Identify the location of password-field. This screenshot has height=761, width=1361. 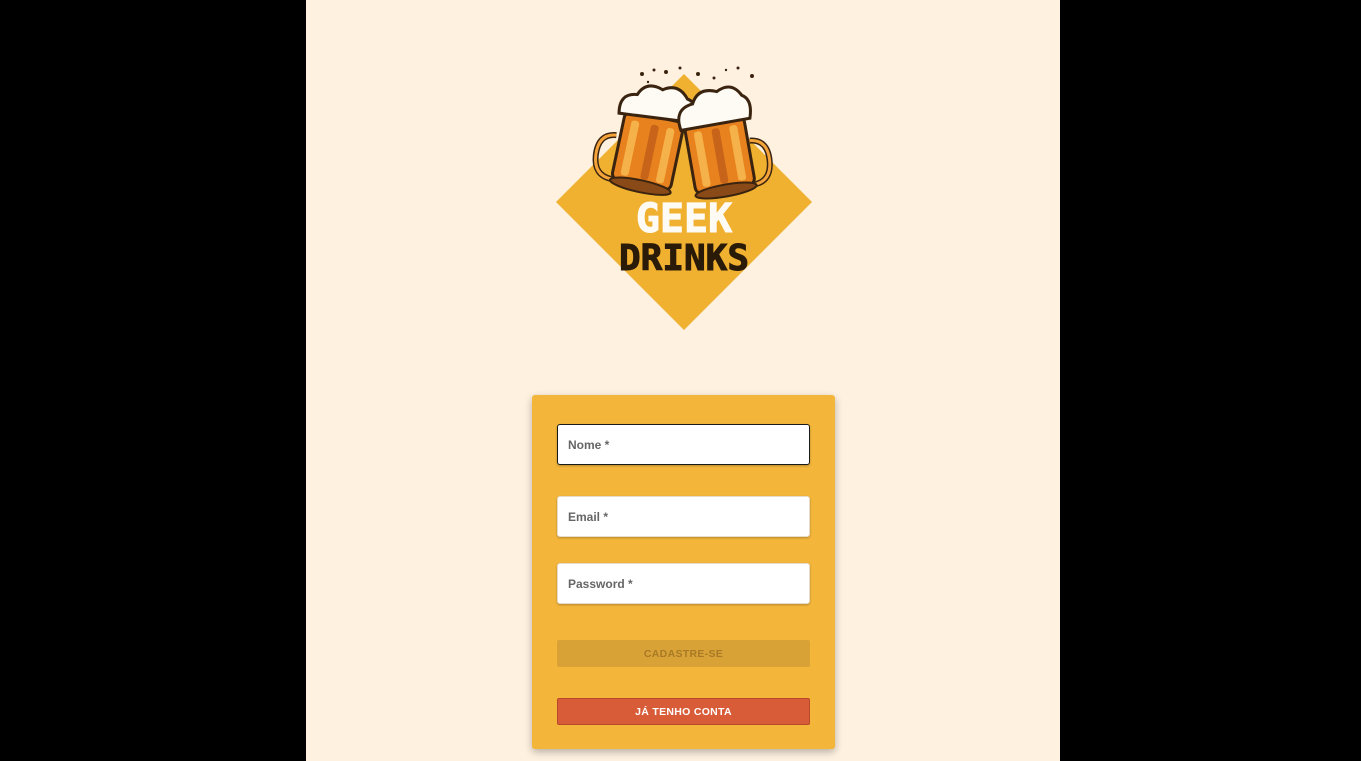
(683, 583).